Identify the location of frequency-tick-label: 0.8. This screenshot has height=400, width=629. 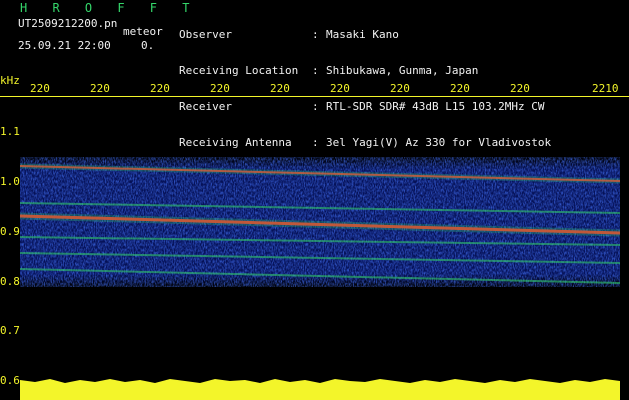
(10, 281).